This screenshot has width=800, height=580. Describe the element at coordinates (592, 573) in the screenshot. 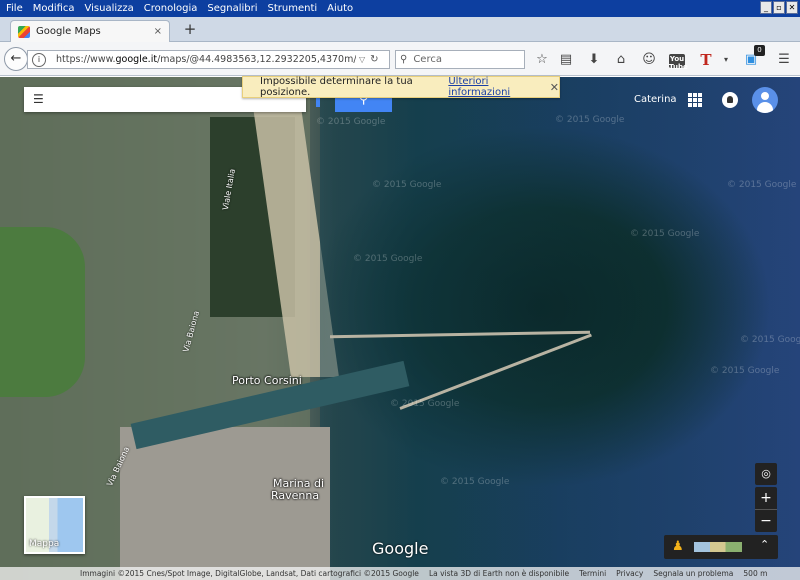

I see `terms-link: Termini` at that location.